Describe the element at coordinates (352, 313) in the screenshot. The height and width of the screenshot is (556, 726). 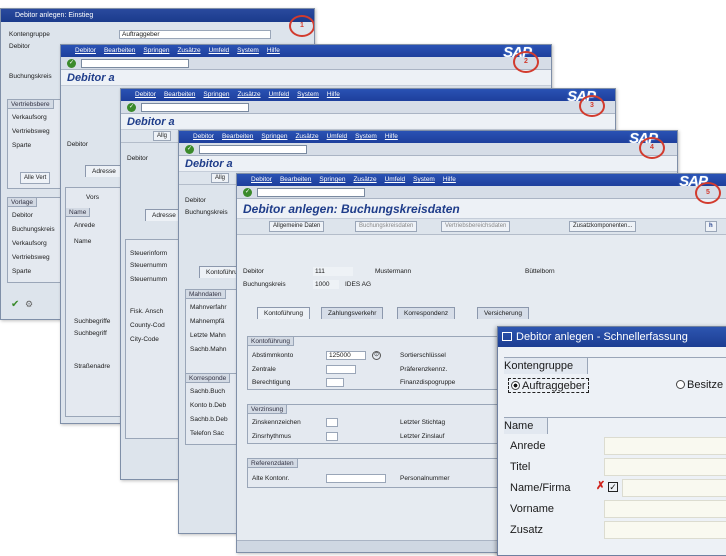
I see `tab-zahlungsverkehr: Zahlungsverkehr` at that location.